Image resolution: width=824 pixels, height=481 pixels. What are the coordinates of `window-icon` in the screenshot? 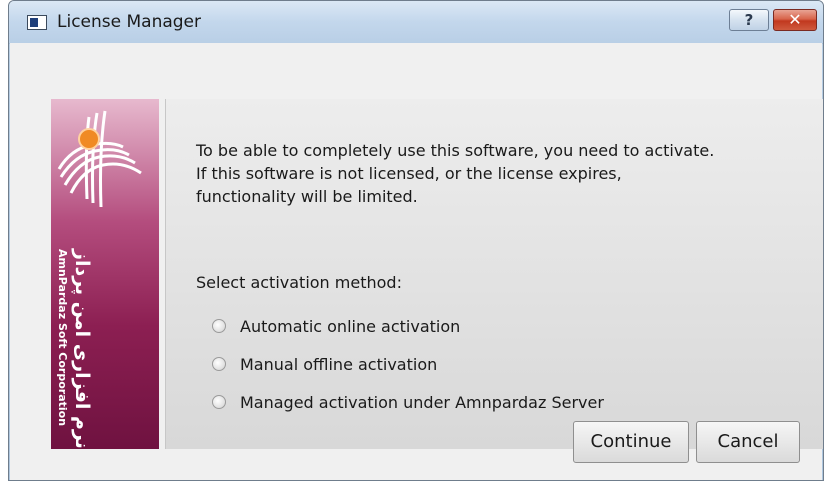 It's located at (37, 22).